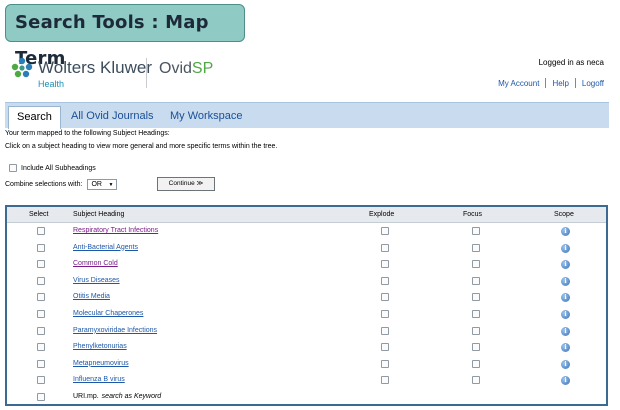 The image size is (620, 410). Describe the element at coordinates (146, 73) in the screenshot. I see `logo-divider` at that location.